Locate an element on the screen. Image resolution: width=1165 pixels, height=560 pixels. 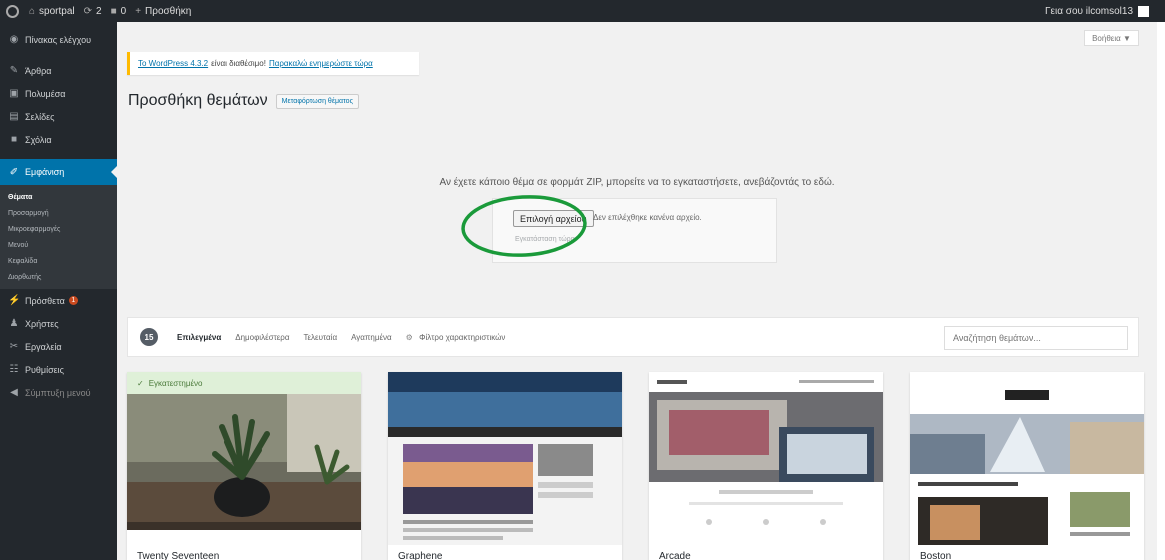
updates-count: 2 is located at coordinates (99, 11).